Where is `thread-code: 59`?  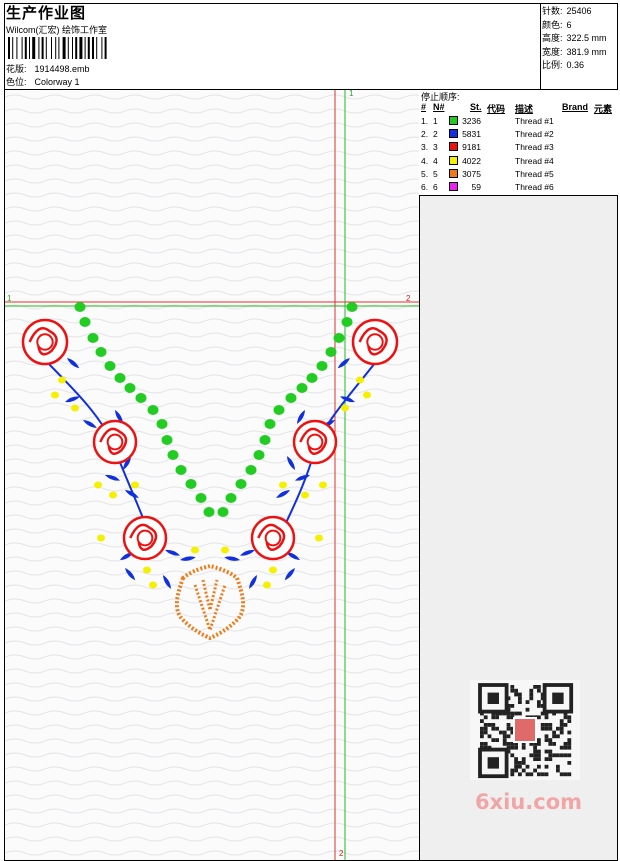
thread-code: 59 is located at coordinates (476, 187).